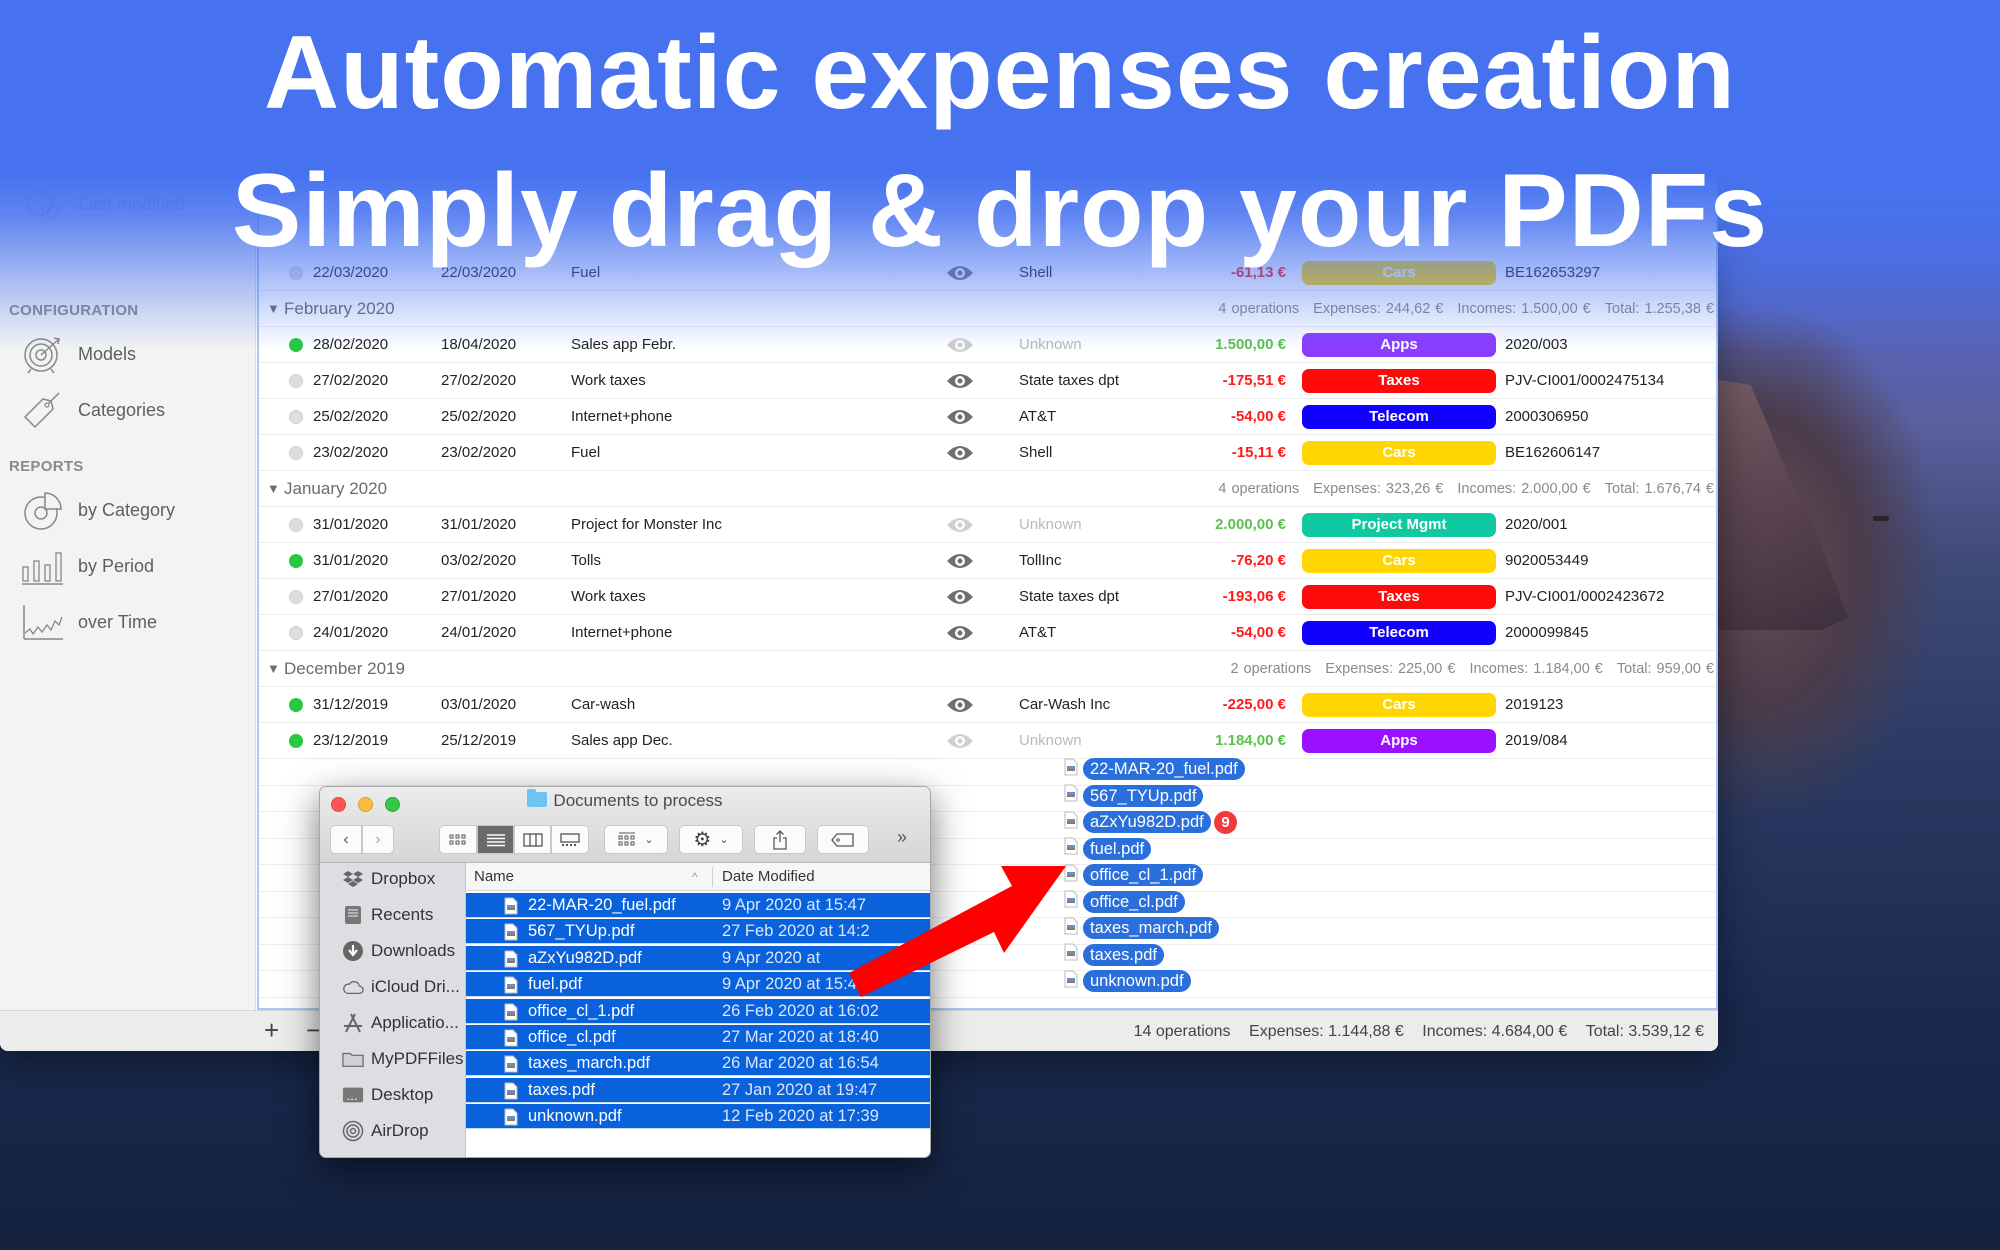 This screenshot has height=1250, width=2000. Describe the element at coordinates (570, 839) in the screenshot. I see `gallery-view-button` at that location.